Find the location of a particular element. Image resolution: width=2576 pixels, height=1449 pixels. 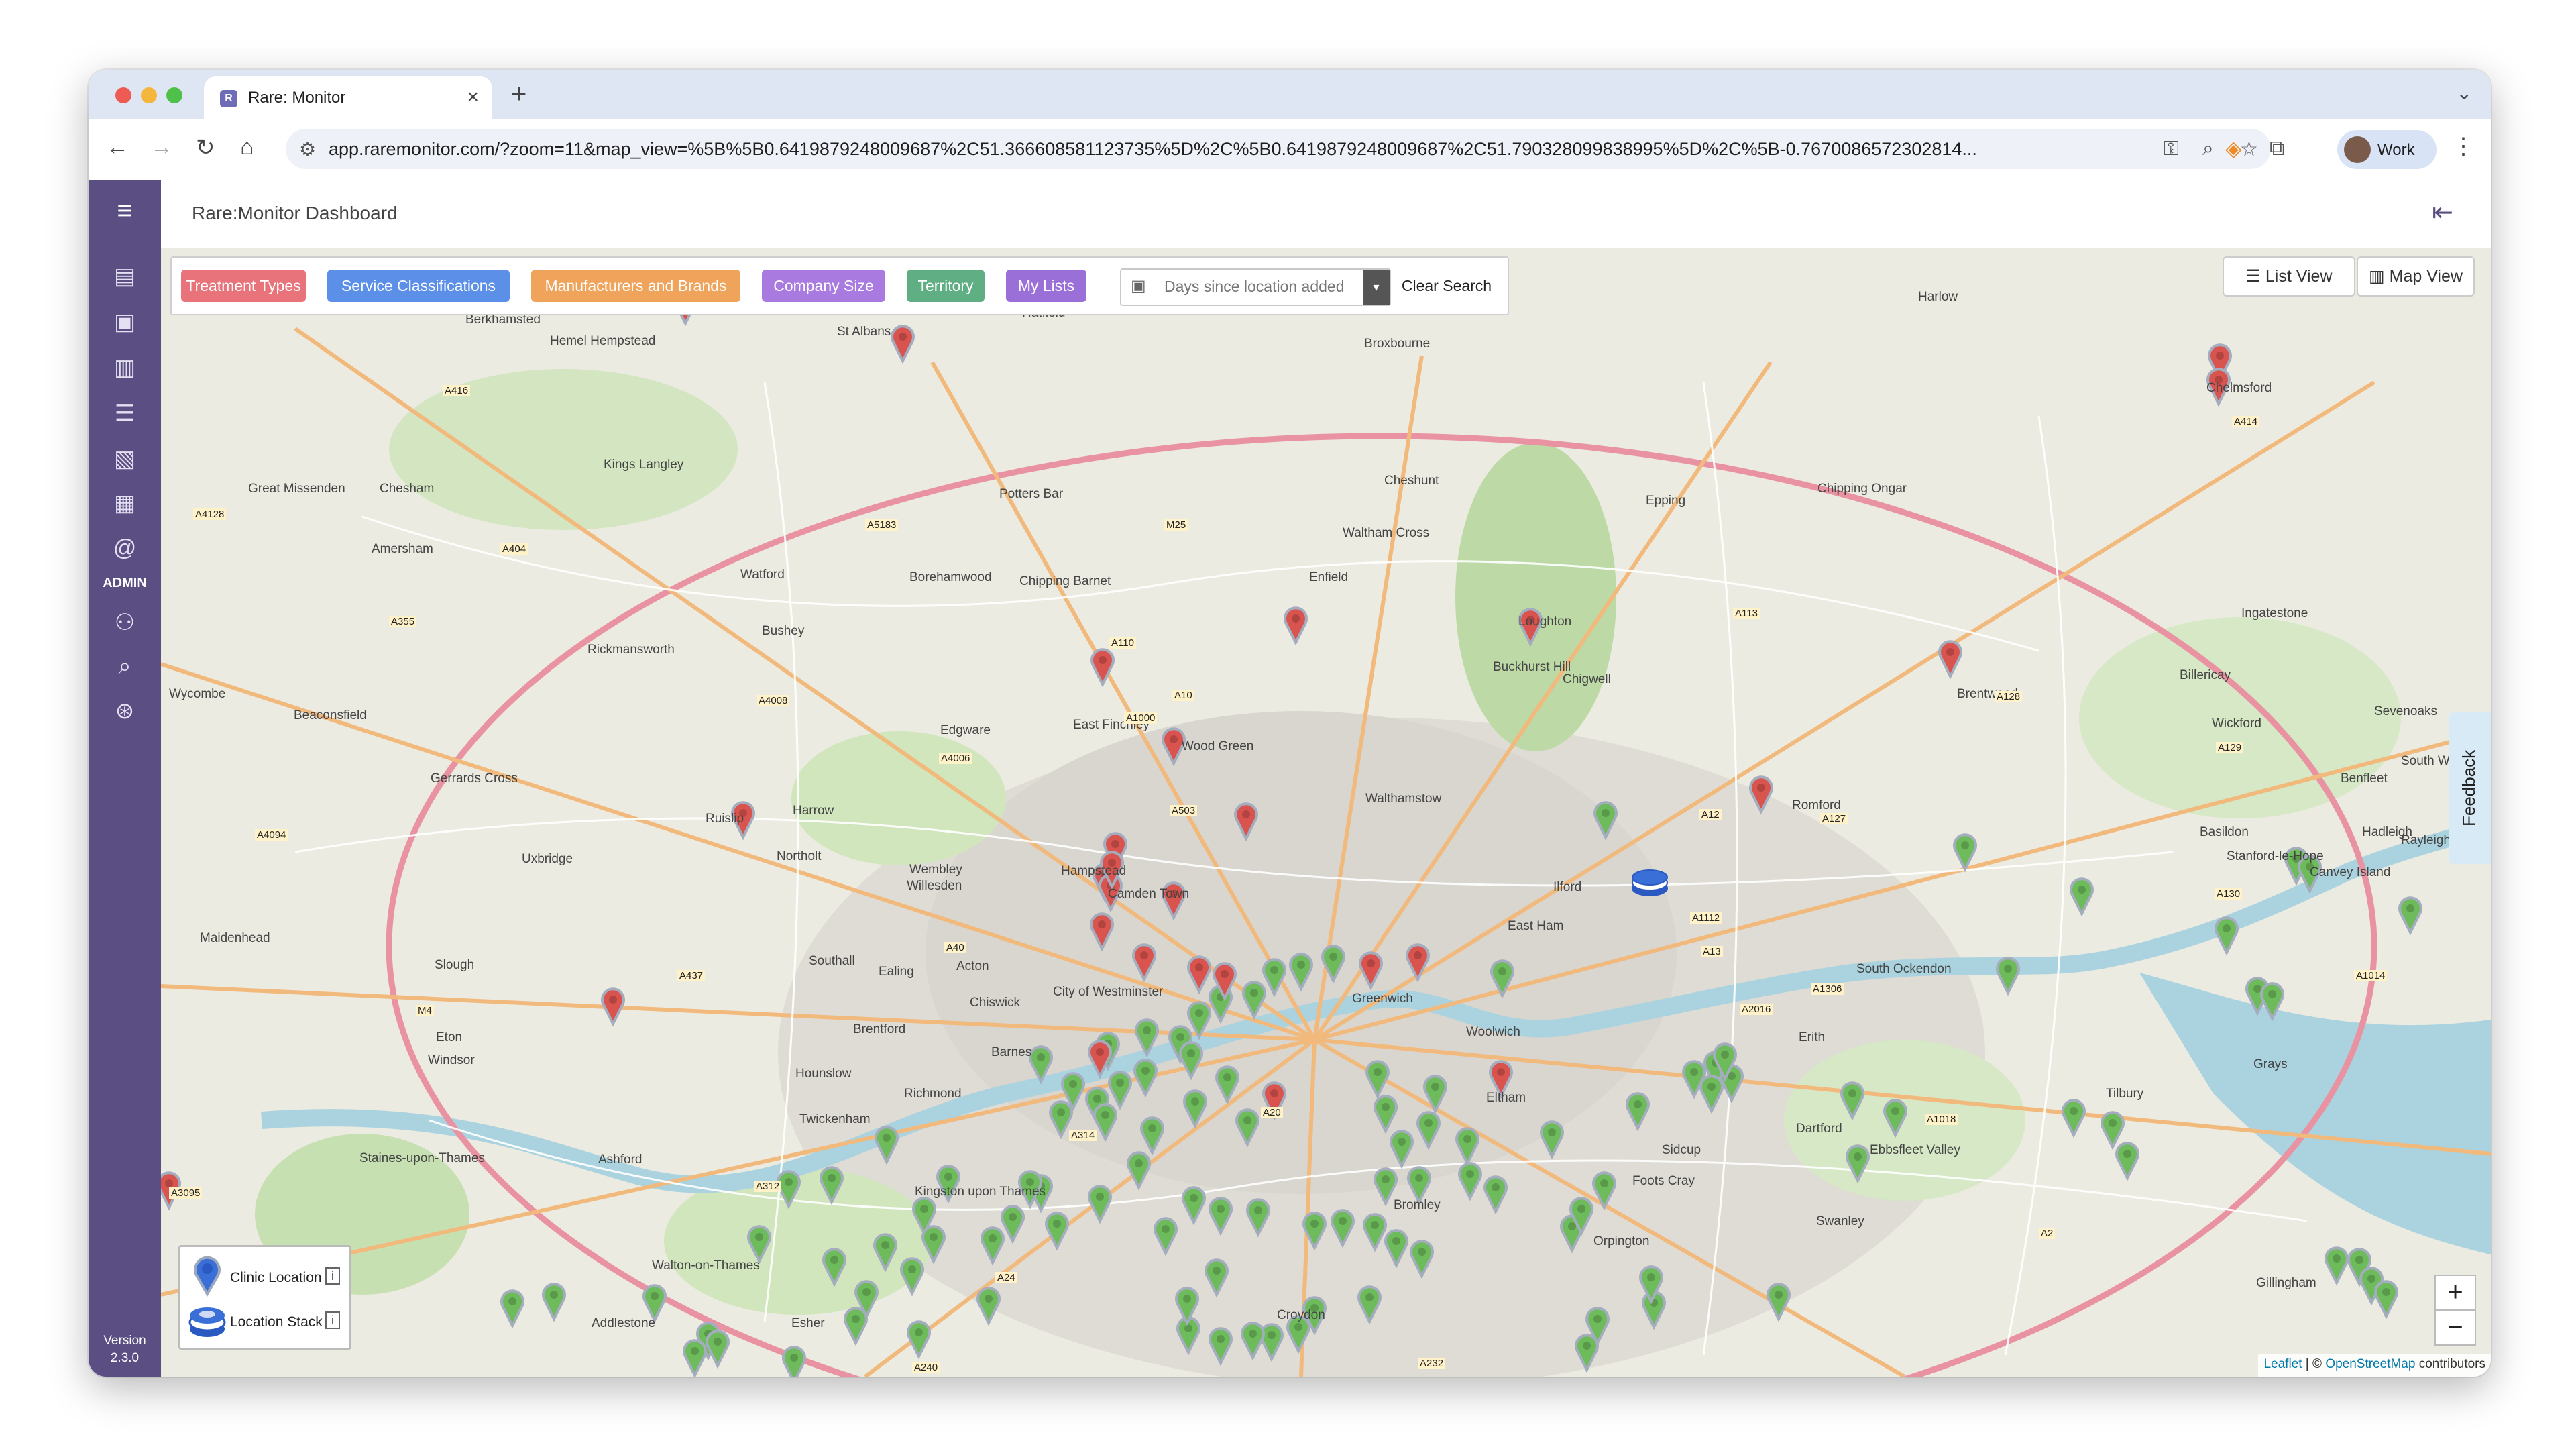

list-view-label: List View is located at coordinates (2299, 276).